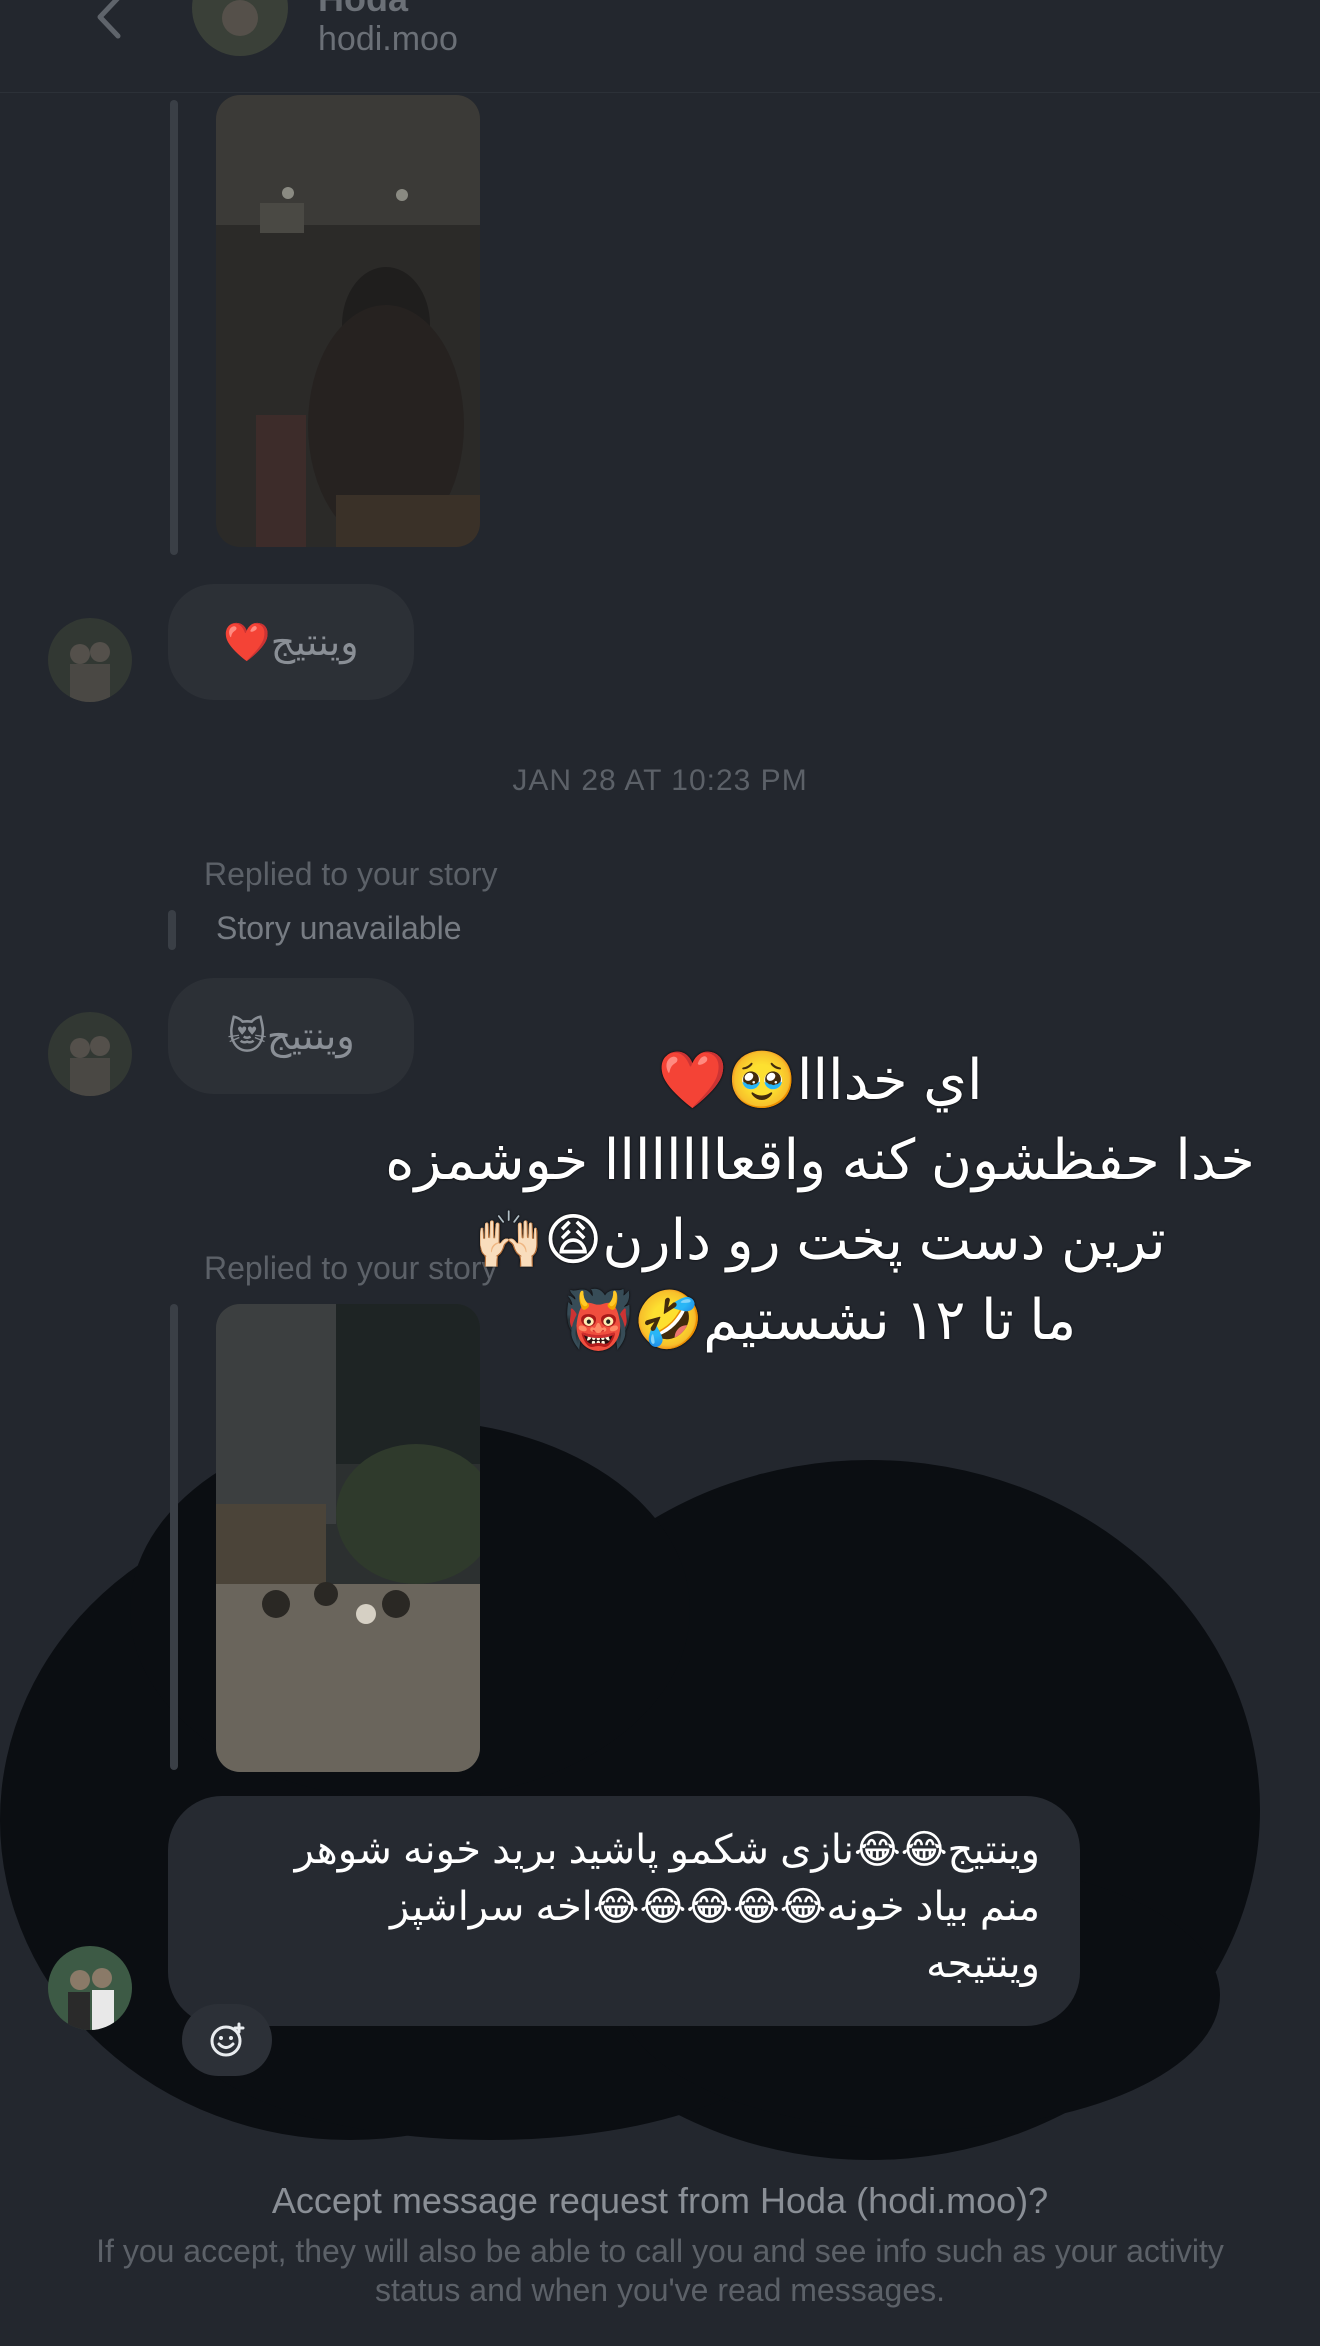 The height and width of the screenshot is (2346, 1320). I want to click on add-reaction-button, so click(227, 2040).